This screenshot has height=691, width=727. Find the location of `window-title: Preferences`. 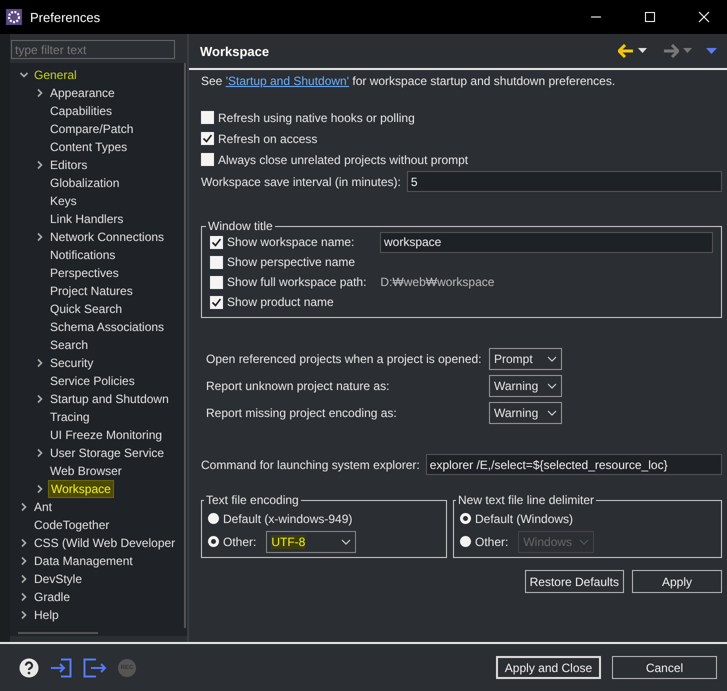

window-title: Preferences is located at coordinates (65, 17).